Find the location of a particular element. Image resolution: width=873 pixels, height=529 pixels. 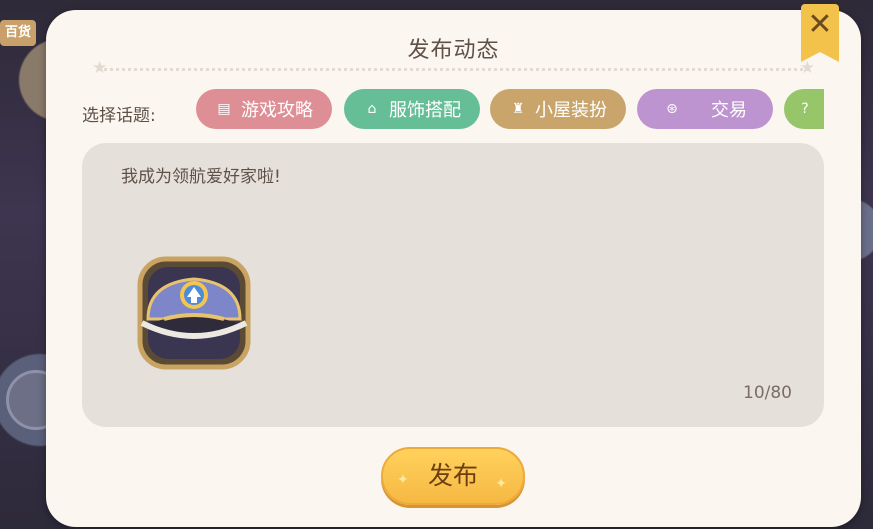

topic-chip-game-guide: ▤ 游戏攻略 is located at coordinates (264, 109).